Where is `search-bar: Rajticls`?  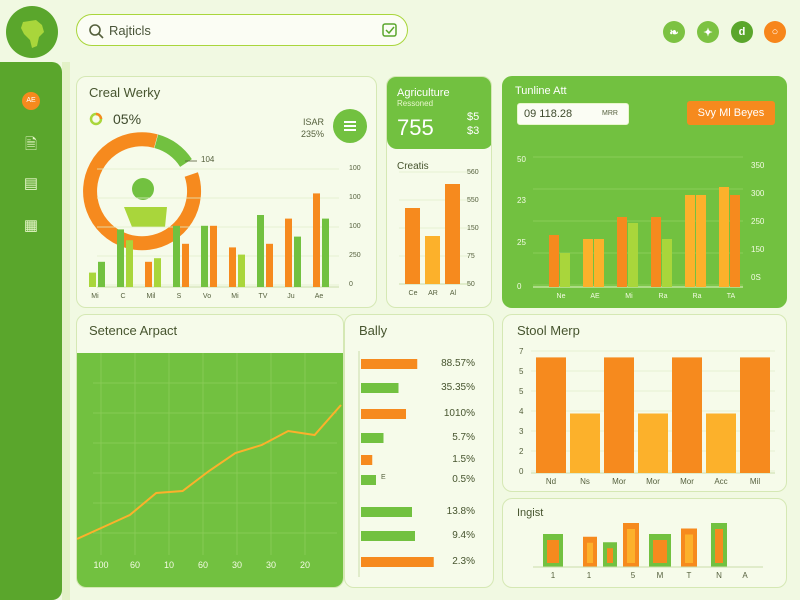
search-bar: Rajticls is located at coordinates (242, 30).